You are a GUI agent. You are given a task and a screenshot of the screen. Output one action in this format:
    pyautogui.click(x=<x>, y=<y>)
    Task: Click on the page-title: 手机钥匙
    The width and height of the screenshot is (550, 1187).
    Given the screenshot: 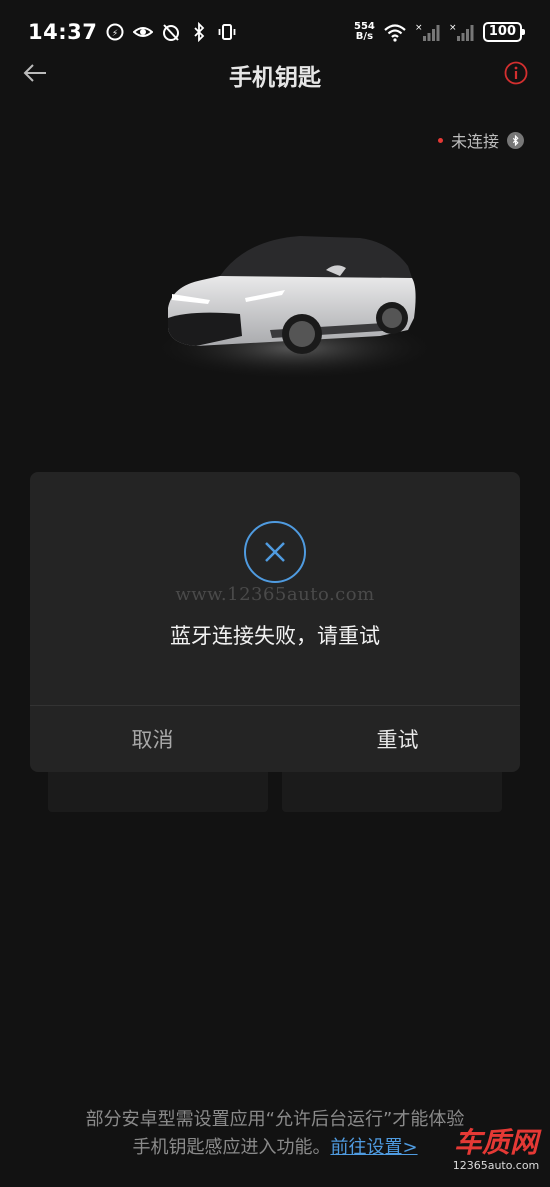 What is the action you would take?
    pyautogui.click(x=275, y=78)
    